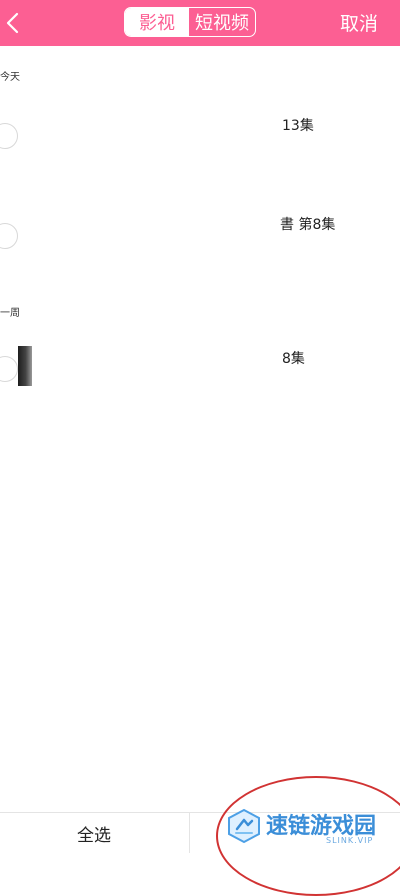 This screenshot has width=400, height=896. I want to click on tab-short-videos: 短视频, so click(222, 22).